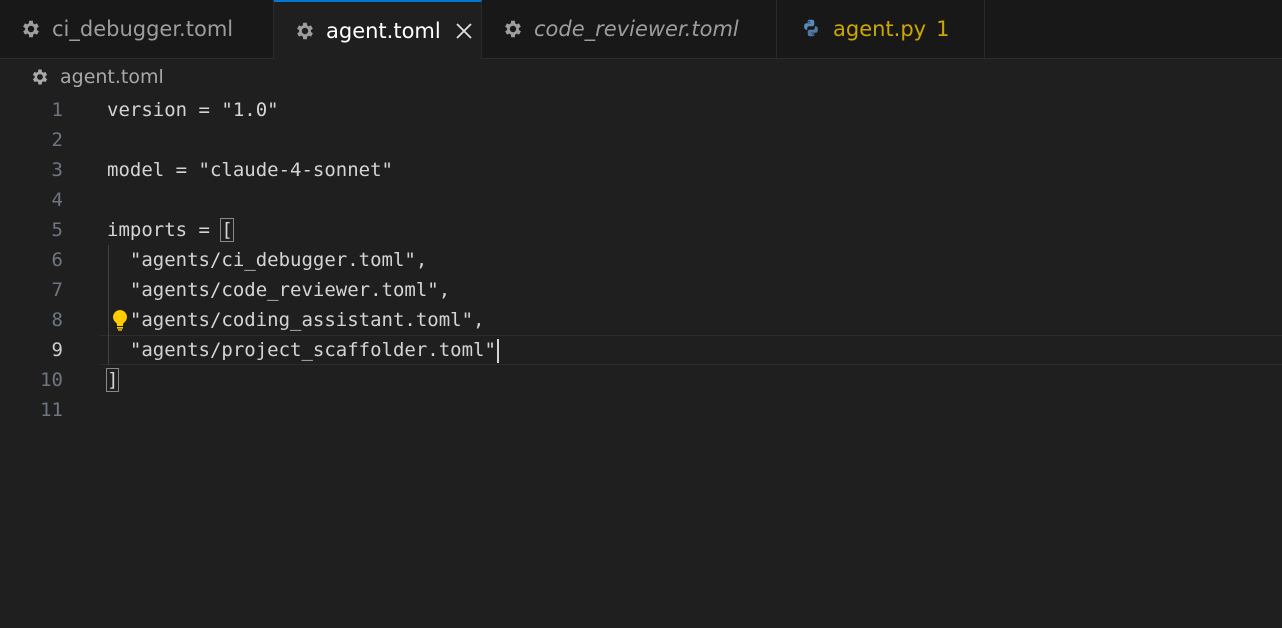 The height and width of the screenshot is (628, 1282). Describe the element at coordinates (120, 320) in the screenshot. I see `lightbulb-icon` at that location.